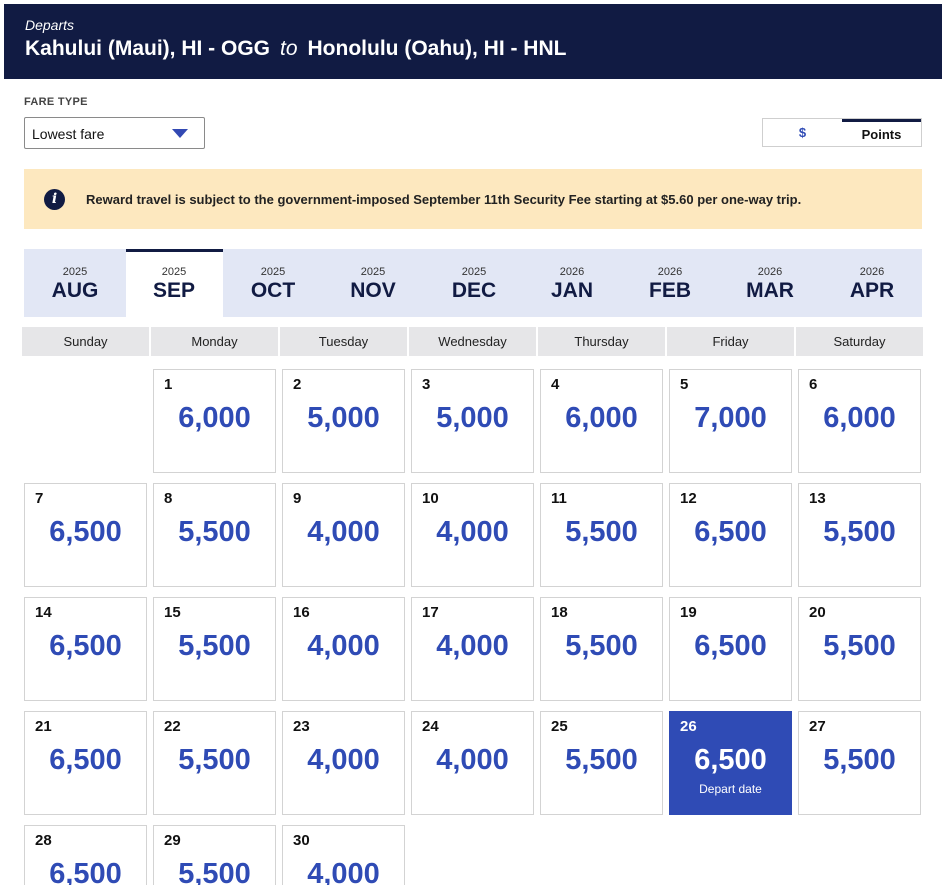  What do you see at coordinates (172, 612) in the screenshot?
I see `day-number: 15` at bounding box center [172, 612].